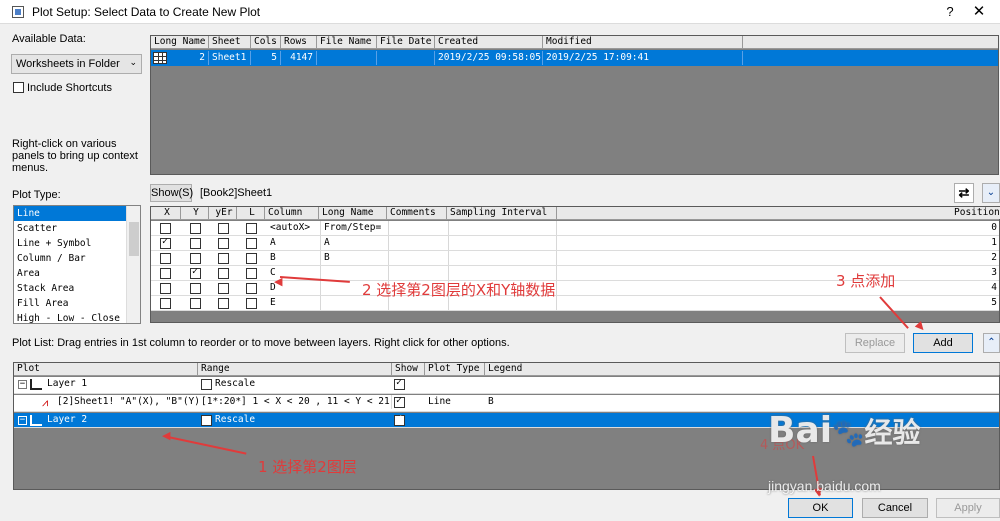 The width and height of the screenshot is (1000, 521). Describe the element at coordinates (459, 290) in the screenshot. I see `annotation-step2: 2 选择第2图层的X和Y轴数据` at that location.